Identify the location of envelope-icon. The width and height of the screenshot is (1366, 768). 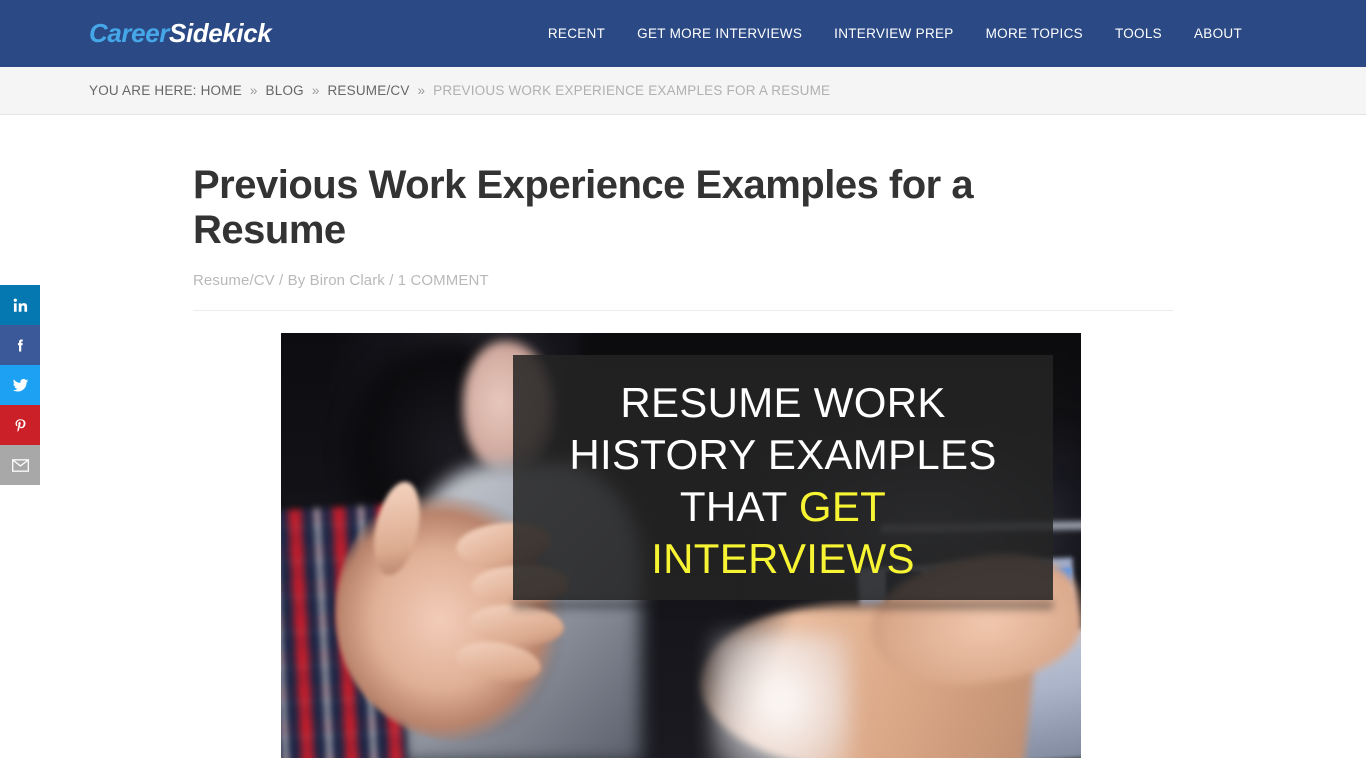
(20, 465).